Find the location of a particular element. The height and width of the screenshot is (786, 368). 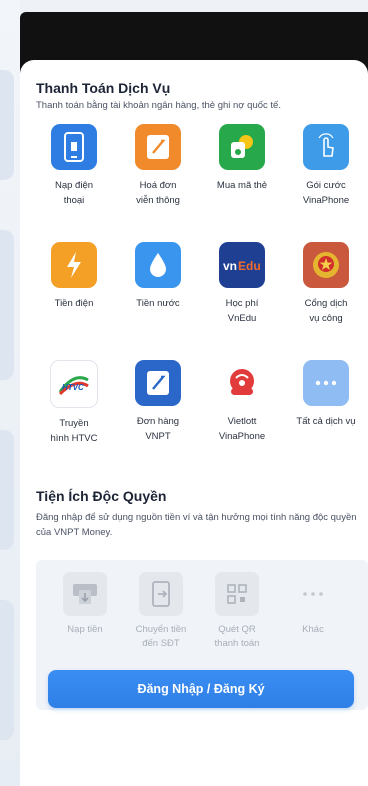

service-vnpt-order: Đơn hàng VNPT is located at coordinates (158, 419).